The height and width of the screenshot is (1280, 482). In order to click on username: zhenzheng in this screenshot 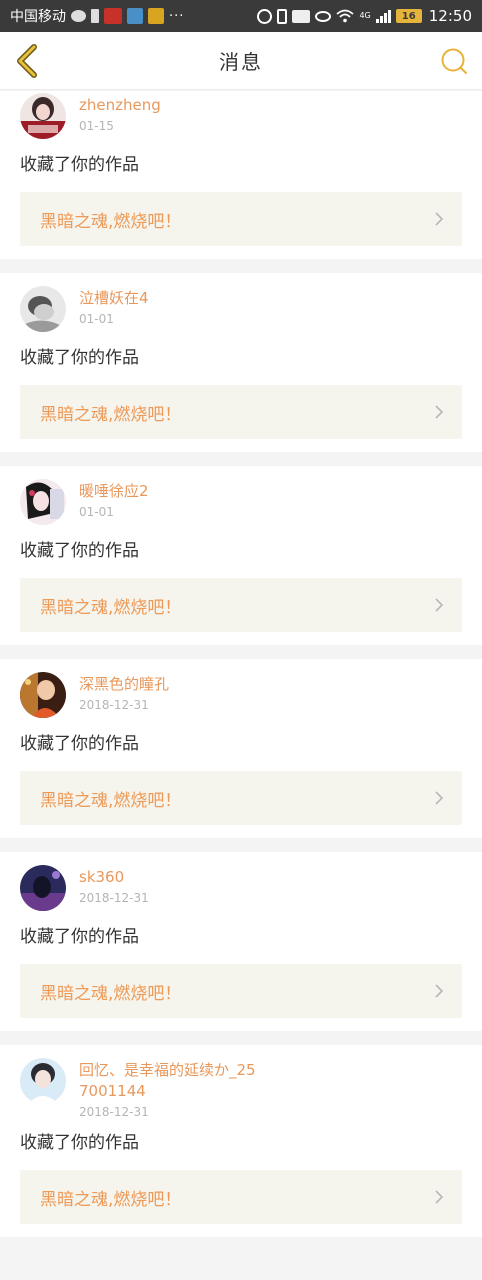, I will do `click(120, 105)`.